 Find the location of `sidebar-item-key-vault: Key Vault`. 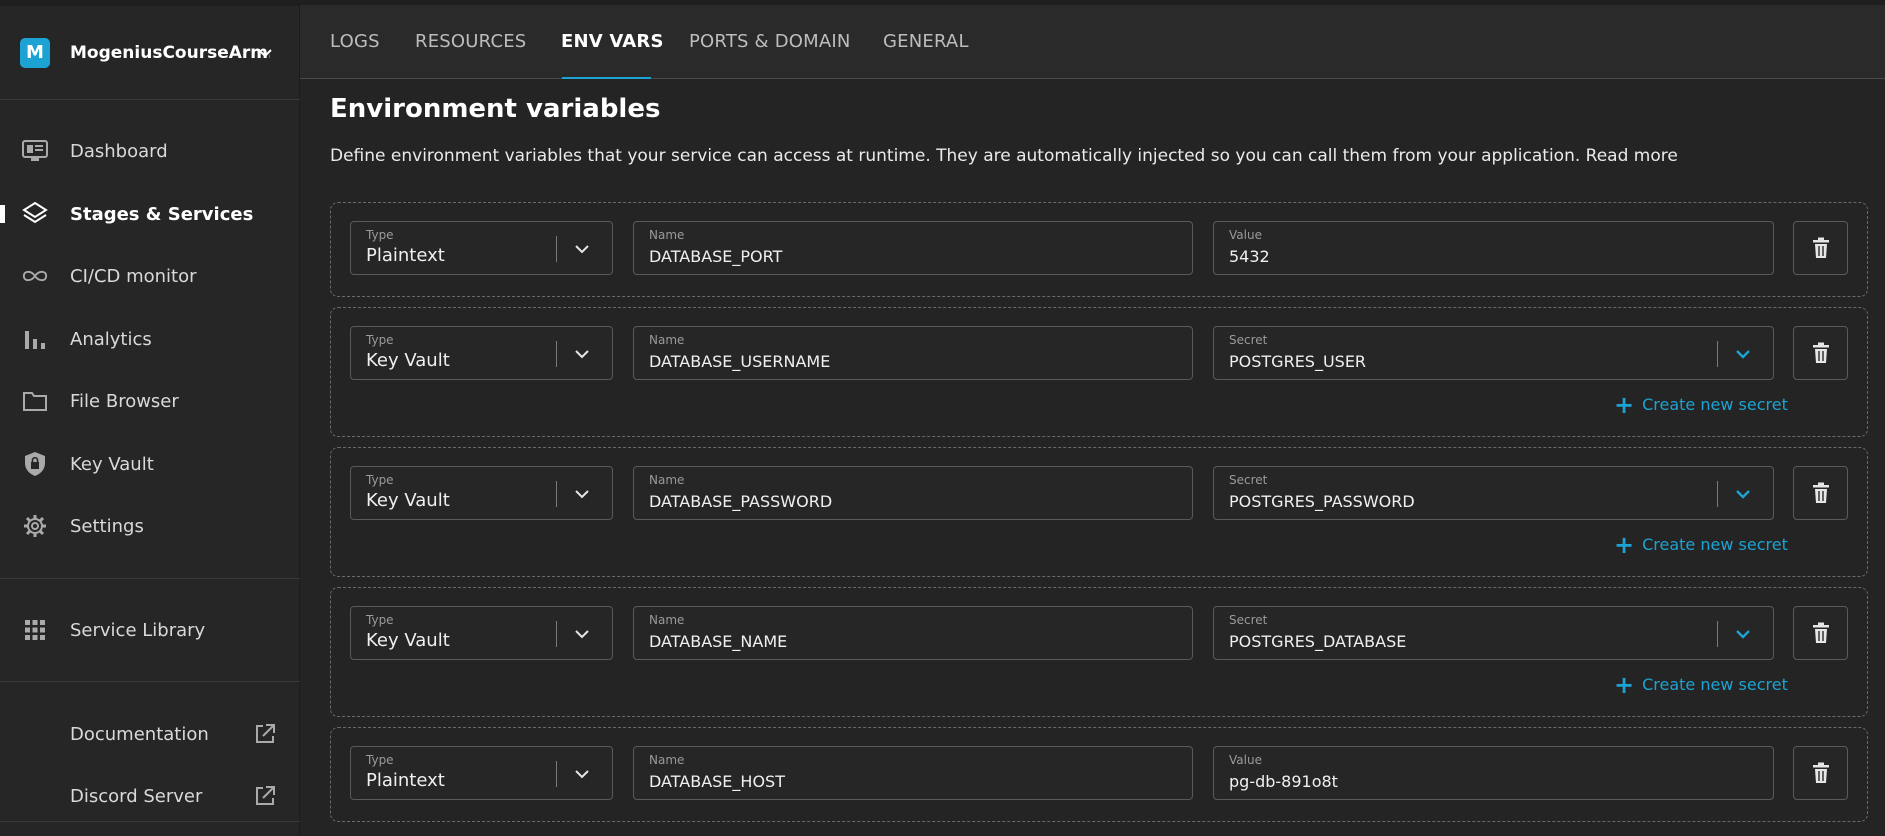

sidebar-item-key-vault: Key Vault is located at coordinates (150, 464).